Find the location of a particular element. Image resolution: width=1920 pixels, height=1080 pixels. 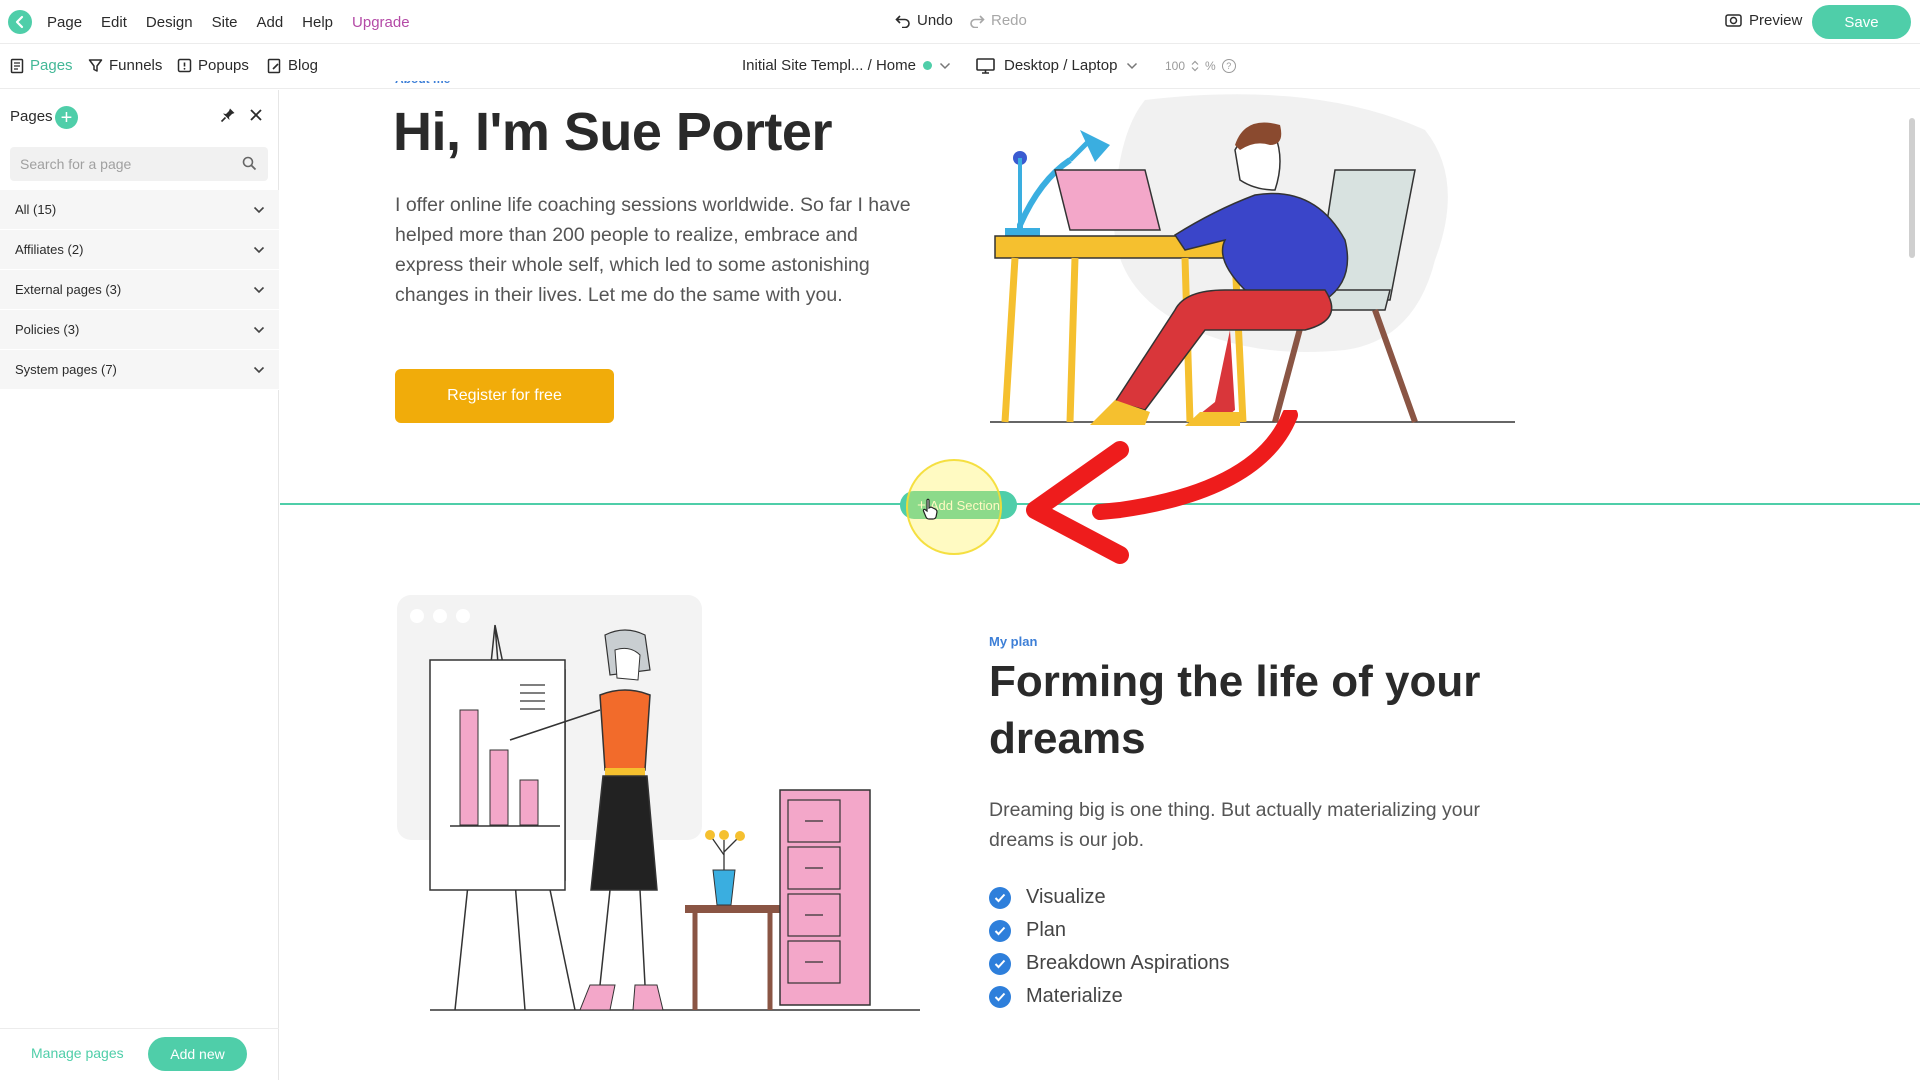

undo-icon is located at coordinates (902, 21).